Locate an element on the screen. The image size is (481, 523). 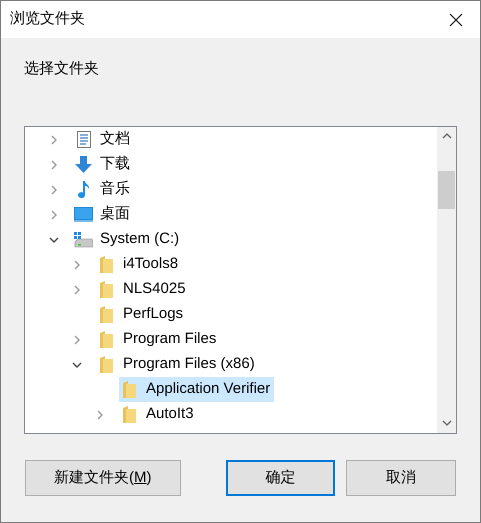
cancel-button: 取消 is located at coordinates (401, 478).